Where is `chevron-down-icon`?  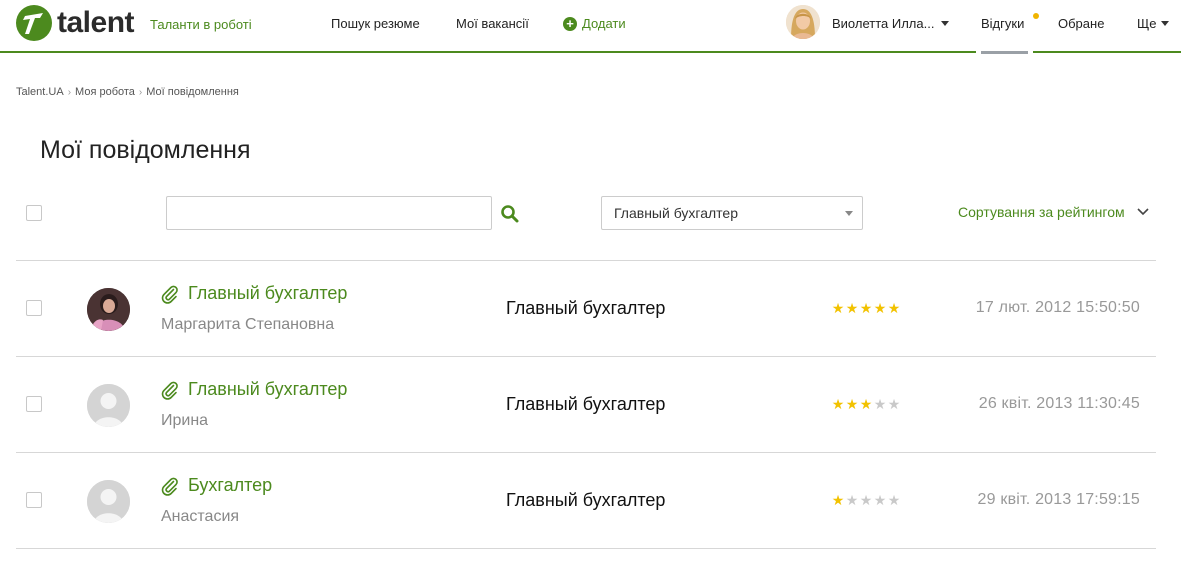
chevron-down-icon is located at coordinates (1143, 212).